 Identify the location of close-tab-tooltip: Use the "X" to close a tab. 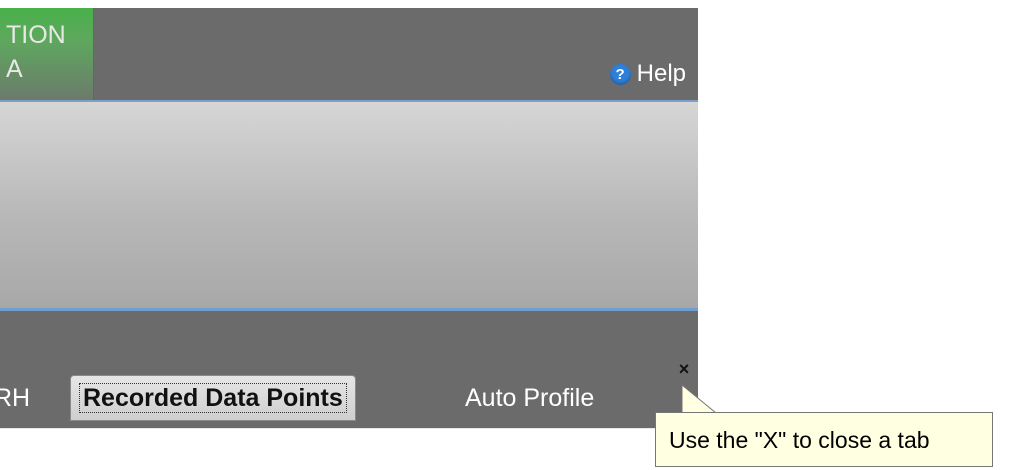
(824, 439).